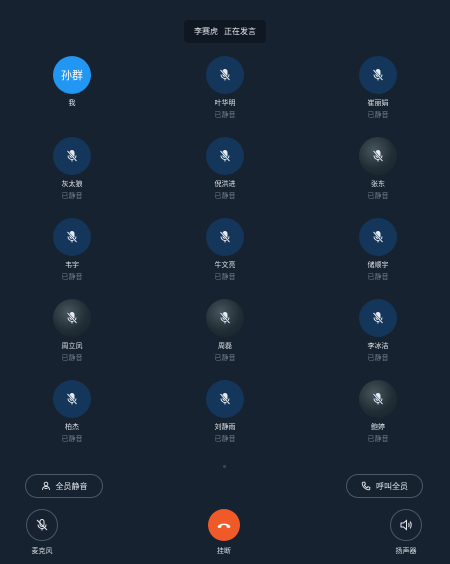 The image size is (450, 564). I want to click on speaker-icon, so click(406, 525).